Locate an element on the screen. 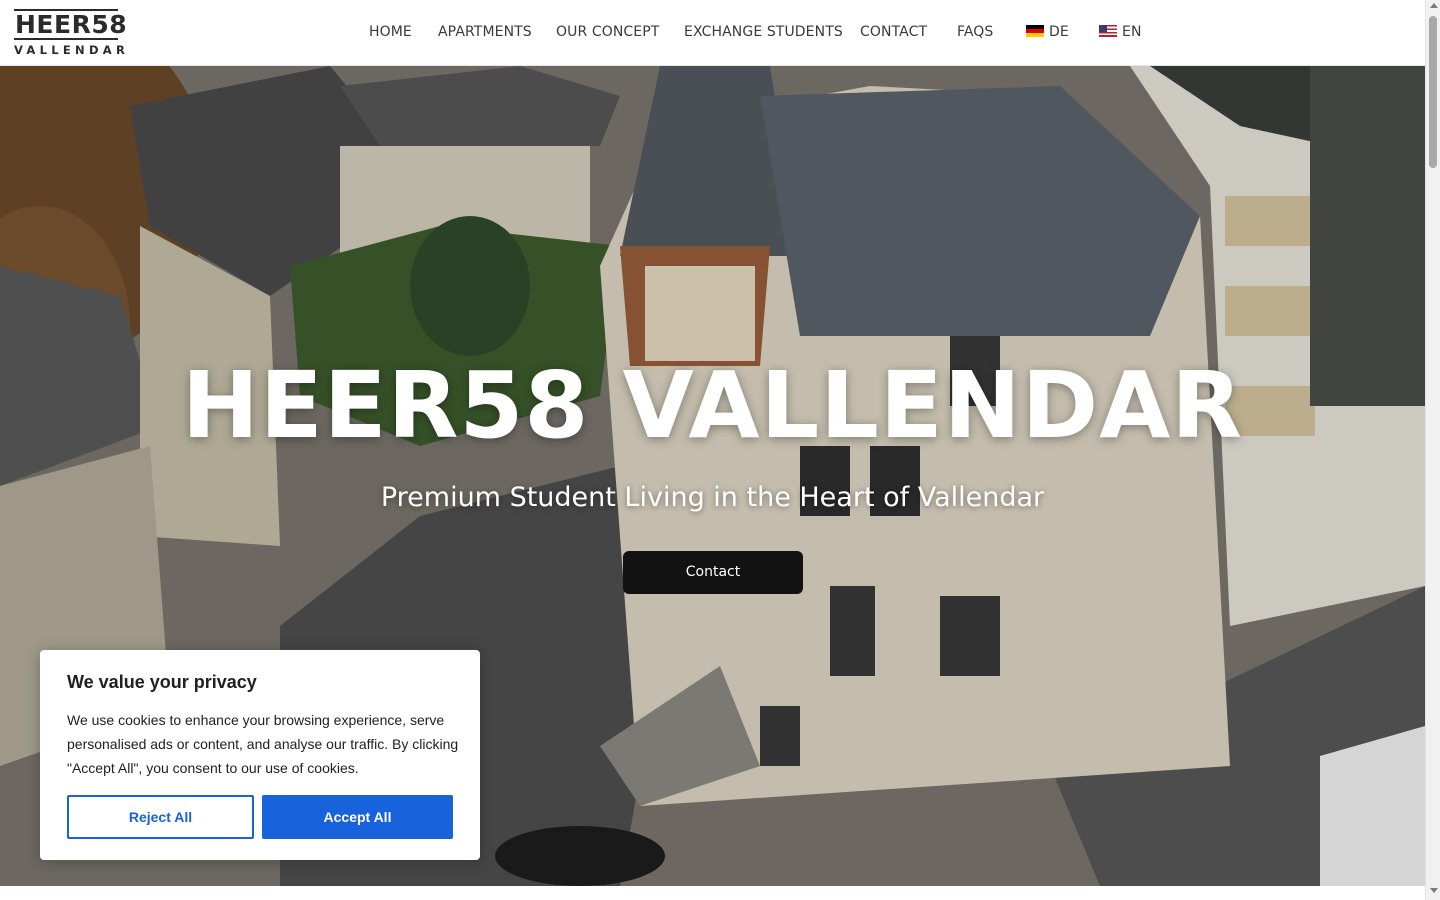 The width and height of the screenshot is (1440, 900). usa-flag-icon is located at coordinates (1108, 31).